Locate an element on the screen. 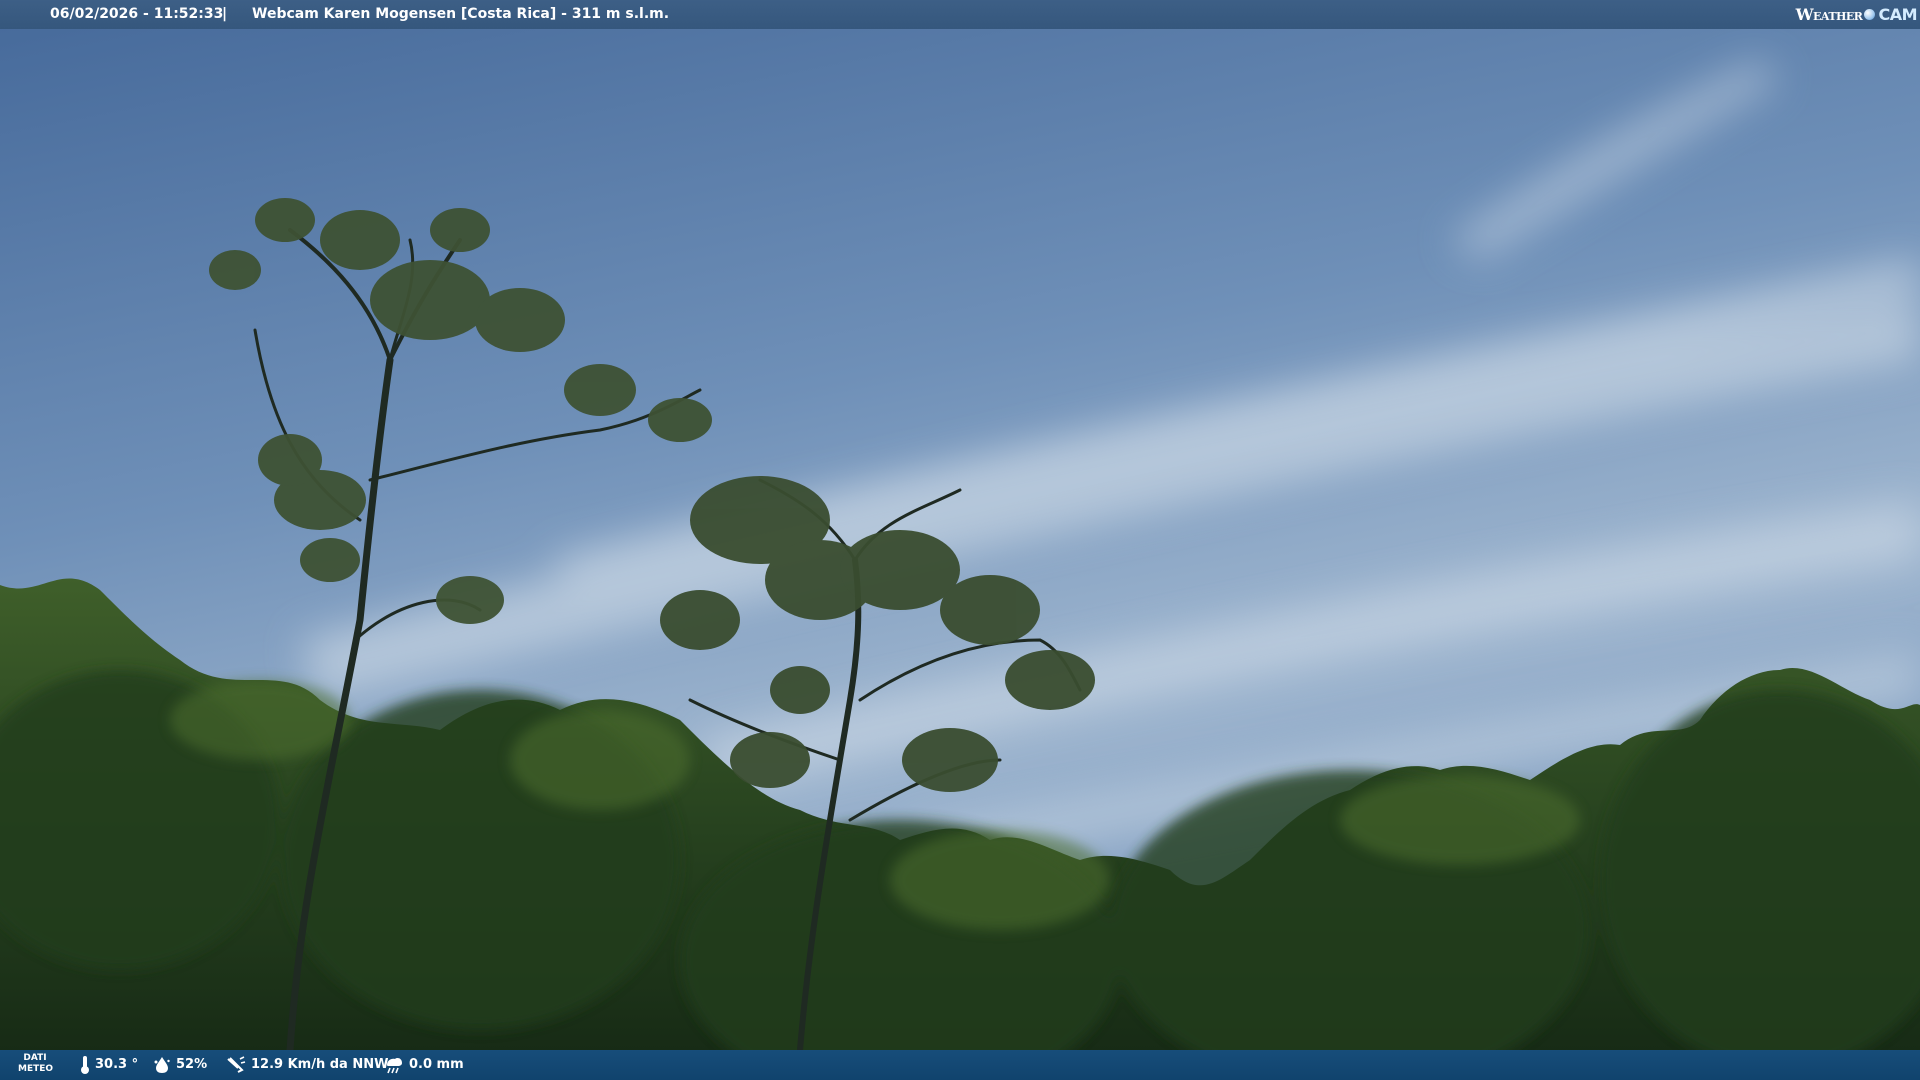 Image resolution: width=1920 pixels, height=1080 pixels. logo-weather-text: Weather is located at coordinates (1829, 14).